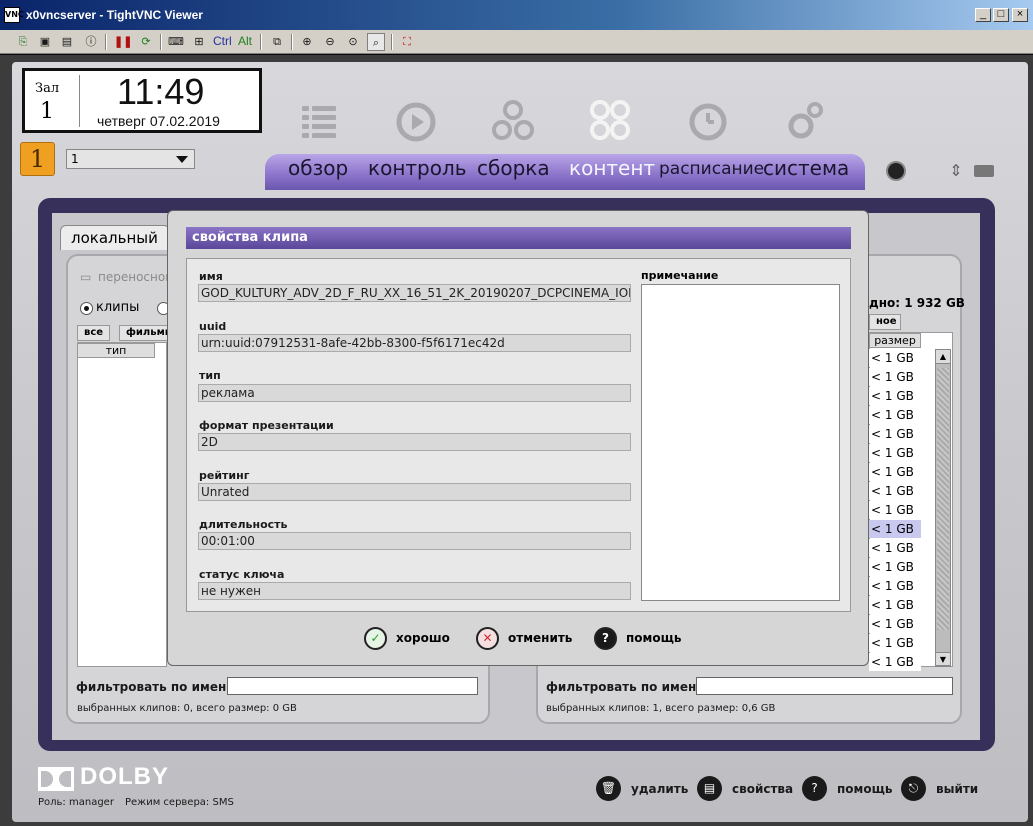 Image resolution: width=1033 pixels, height=826 pixels. Describe the element at coordinates (376, 42) in the screenshot. I see `zoom-auto-icon: ⌕` at that location.